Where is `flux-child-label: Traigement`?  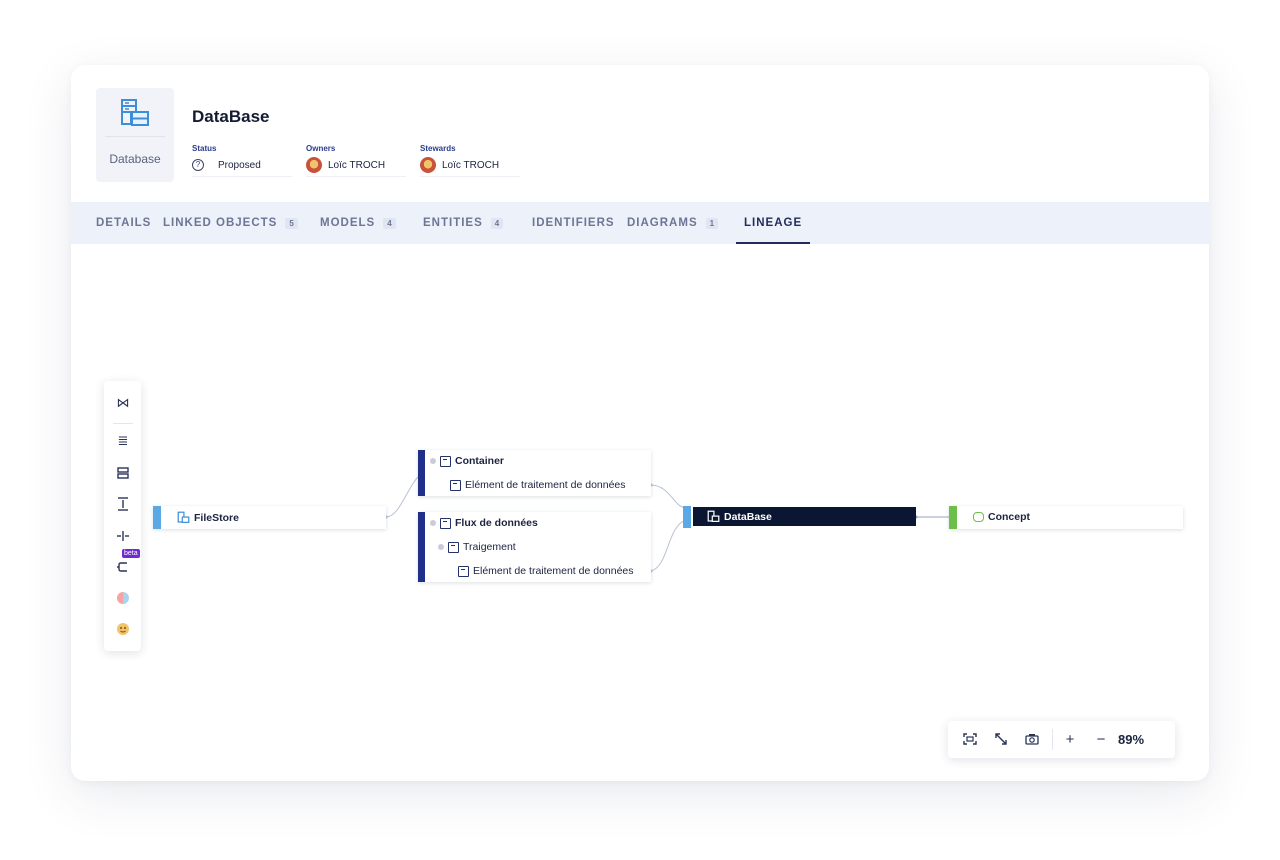 flux-child-label: Traigement is located at coordinates (489, 547).